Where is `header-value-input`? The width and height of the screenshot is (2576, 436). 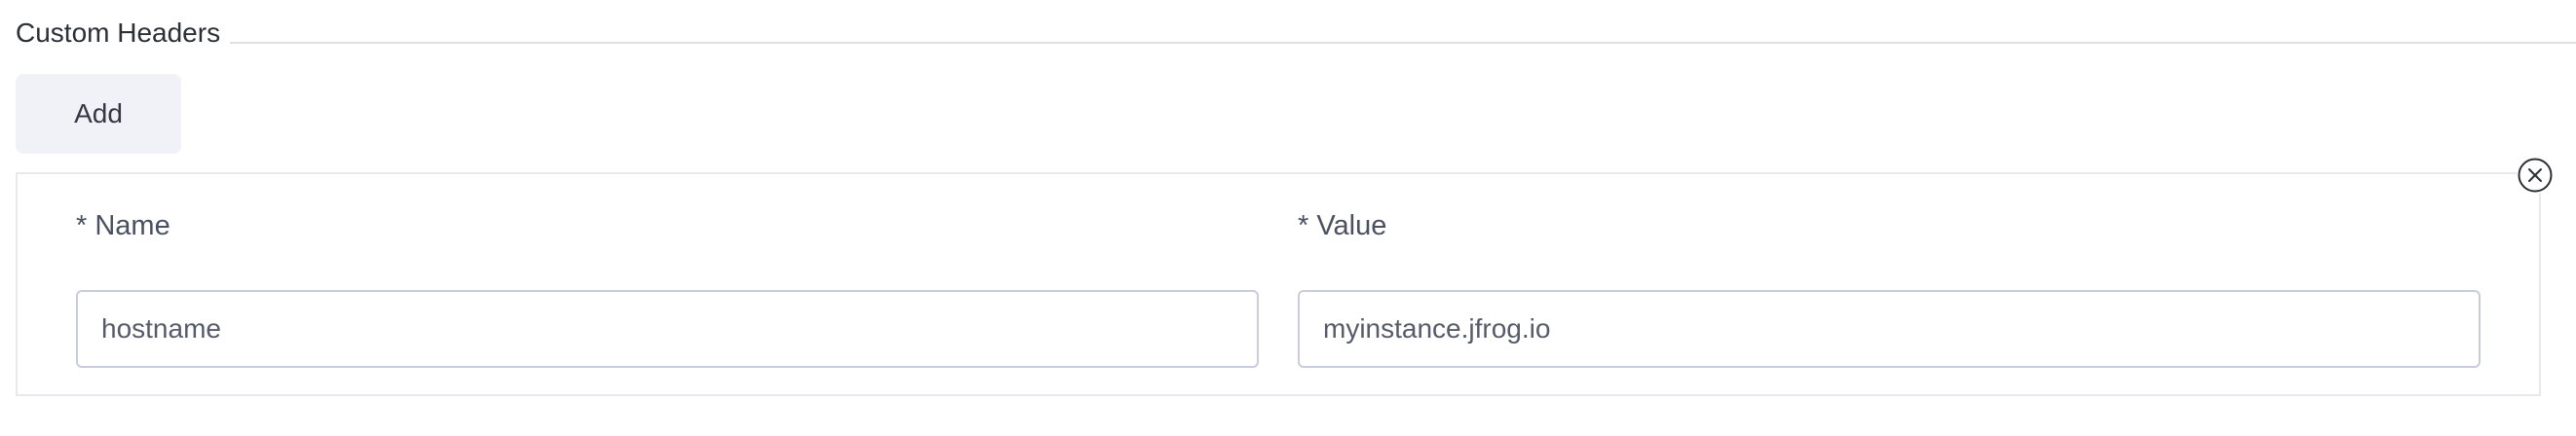
header-value-input is located at coordinates (1889, 329).